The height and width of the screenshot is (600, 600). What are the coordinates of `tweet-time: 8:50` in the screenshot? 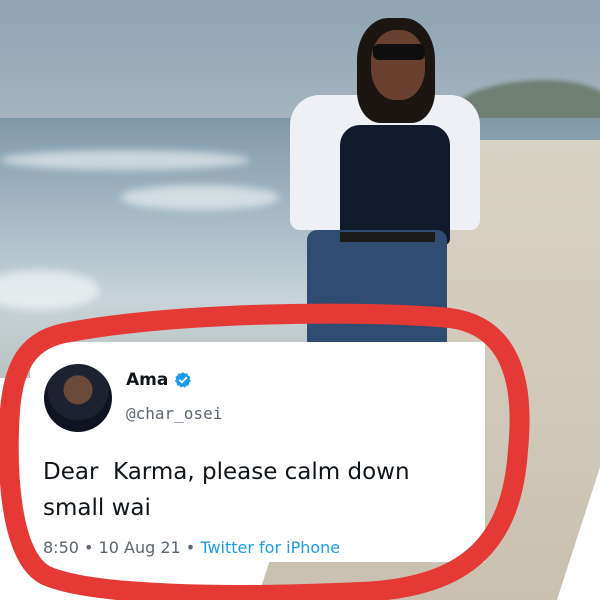 It's located at (61, 547).